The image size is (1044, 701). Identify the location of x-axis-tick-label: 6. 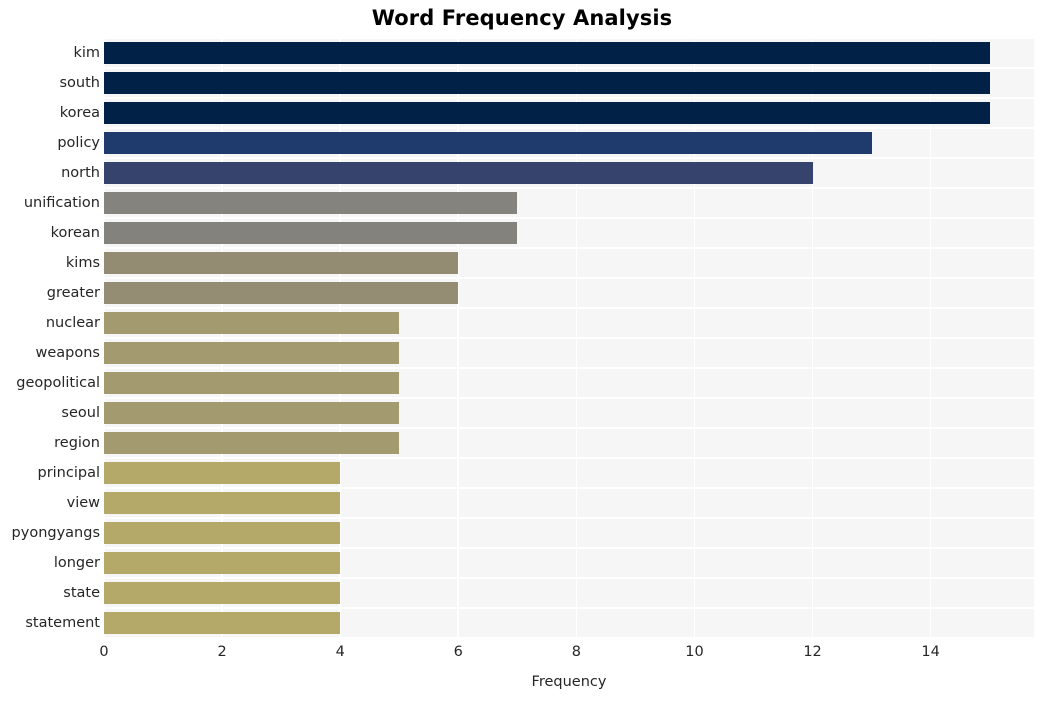
(458, 652).